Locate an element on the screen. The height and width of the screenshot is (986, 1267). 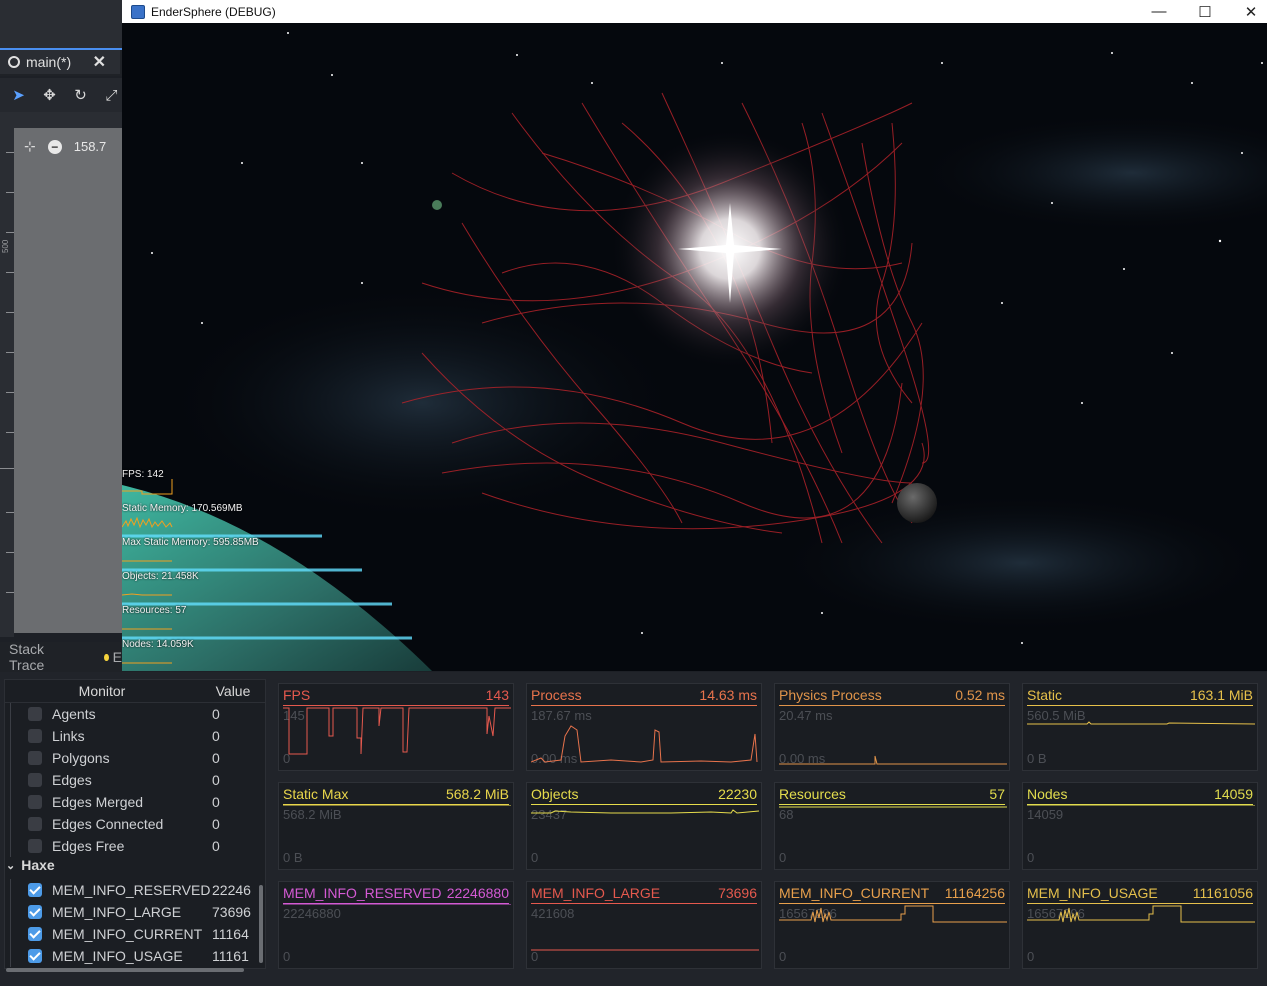
bottom-tabs: Stack Trace E is located at coordinates (61, 657).